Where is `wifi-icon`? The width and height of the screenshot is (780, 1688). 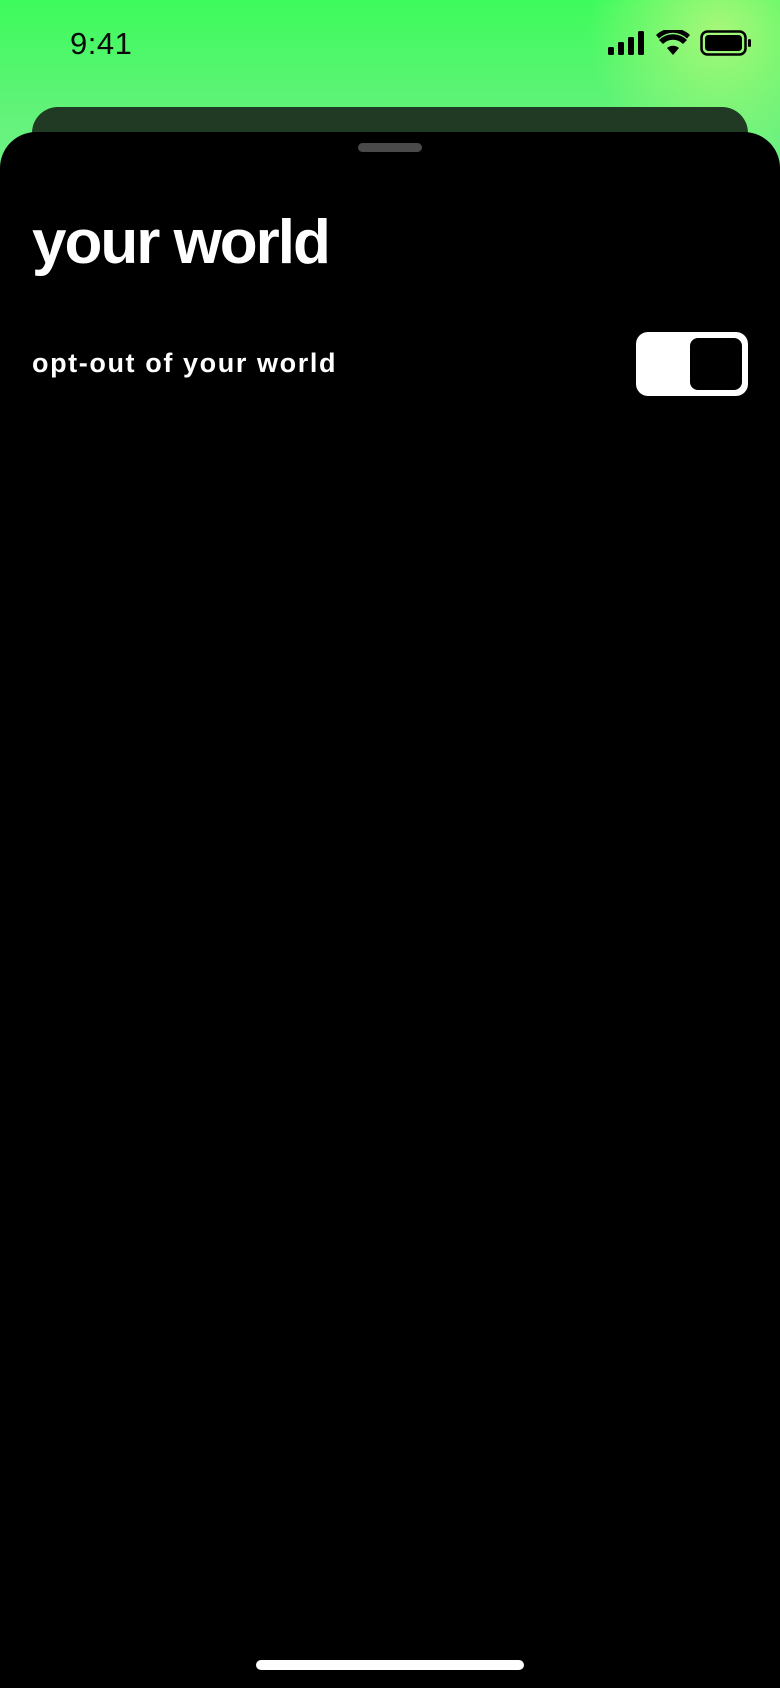
wifi-icon is located at coordinates (673, 44).